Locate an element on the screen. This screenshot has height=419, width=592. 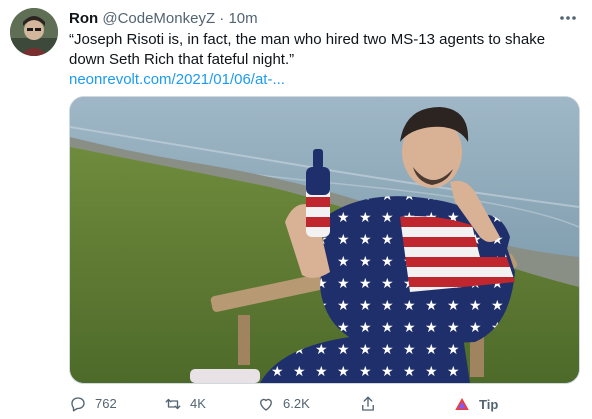
like-count: 6.2K is located at coordinates (296, 403).